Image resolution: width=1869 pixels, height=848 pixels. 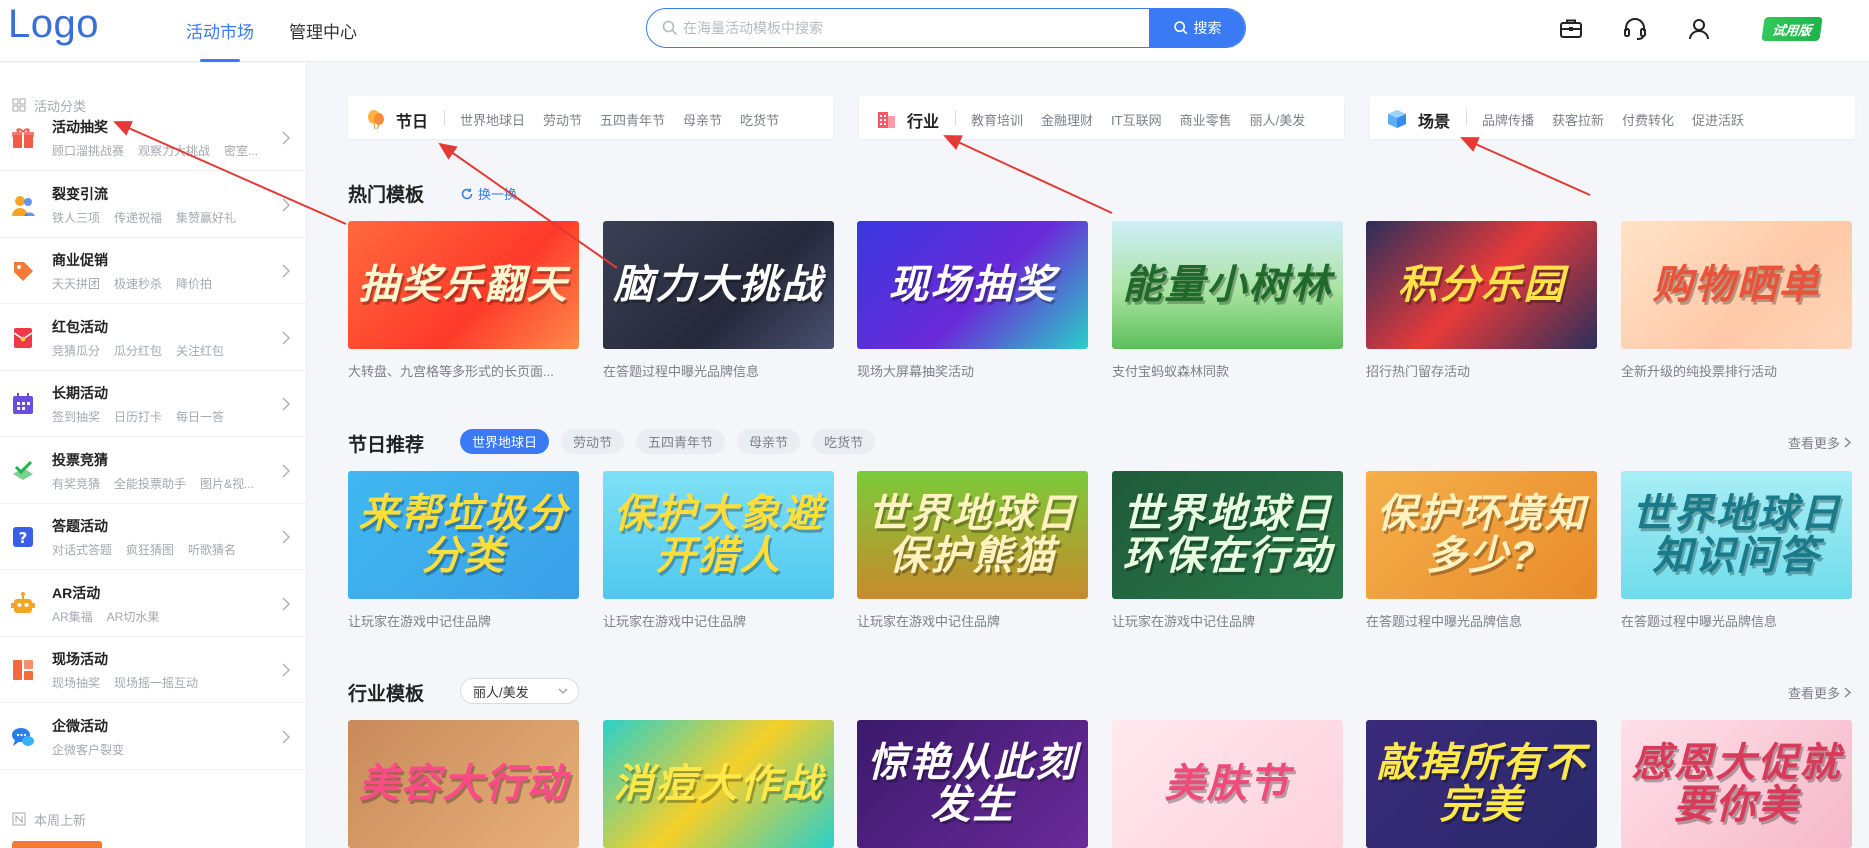 I want to click on festival-more-link: 查看更多, so click(x=1819, y=442).